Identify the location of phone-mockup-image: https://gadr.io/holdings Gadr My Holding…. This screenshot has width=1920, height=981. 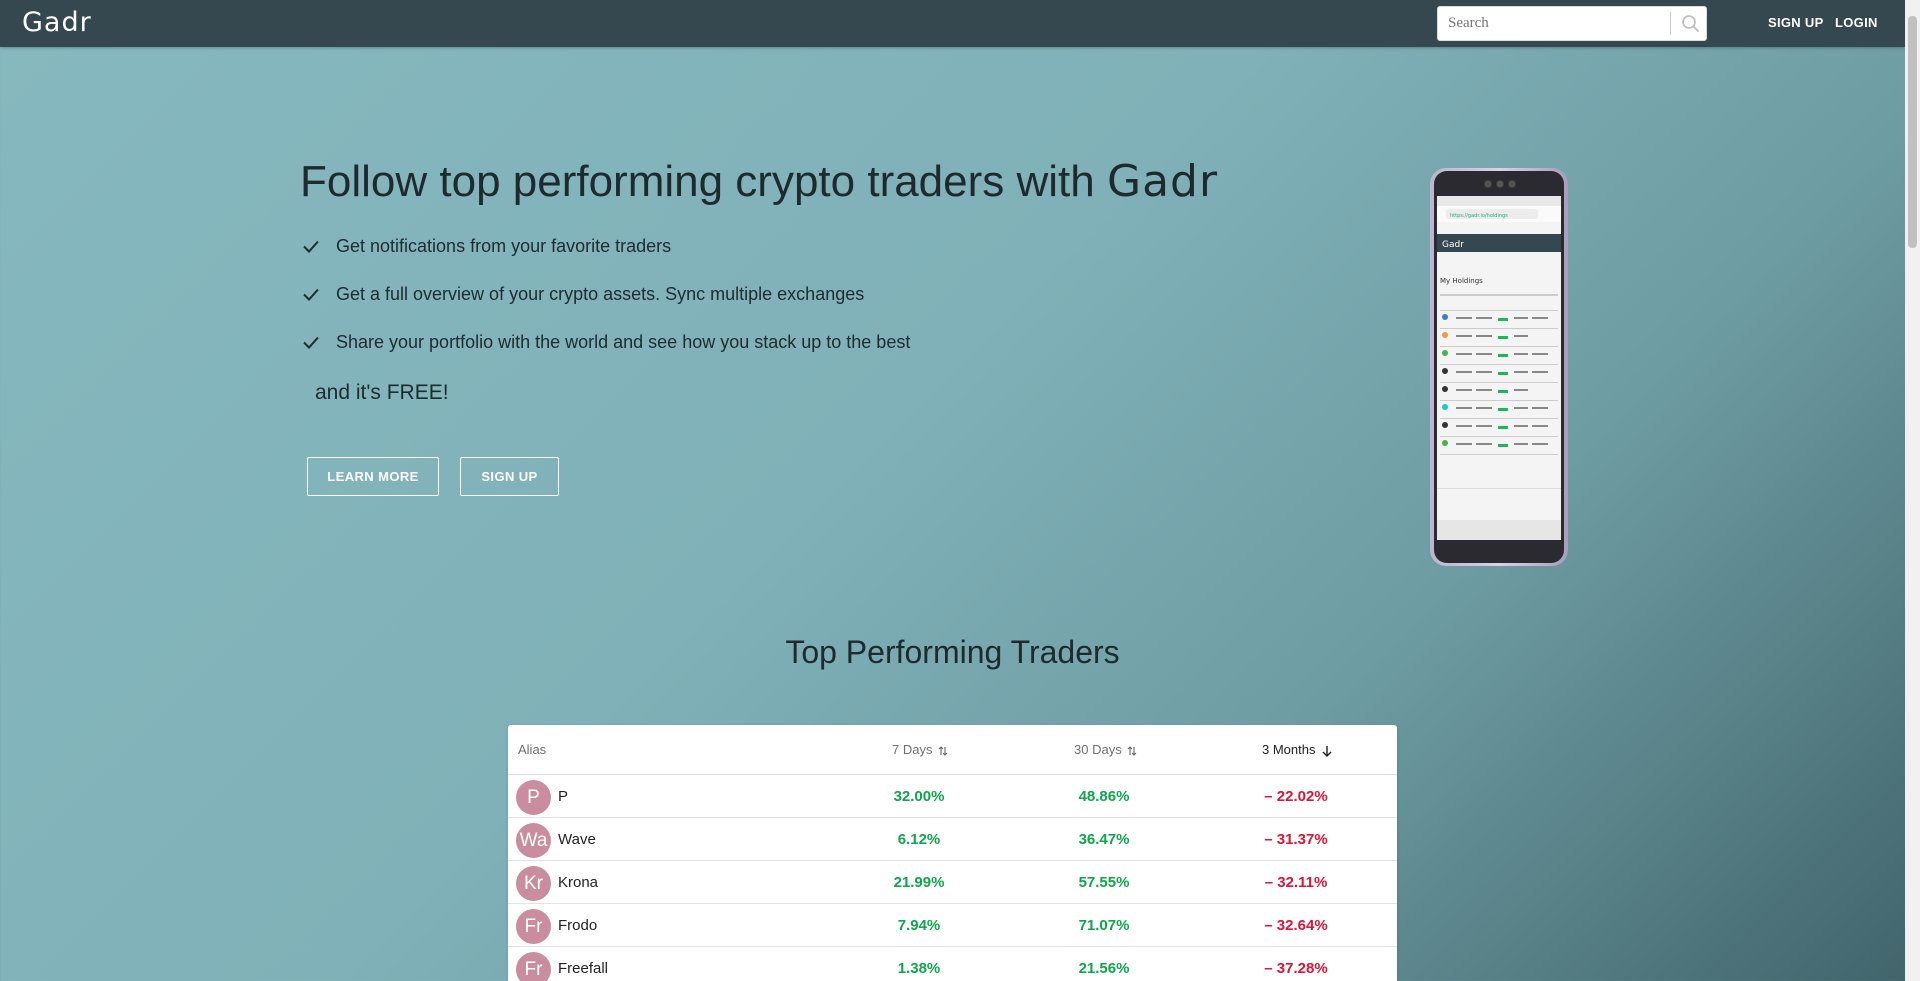
(1499, 368).